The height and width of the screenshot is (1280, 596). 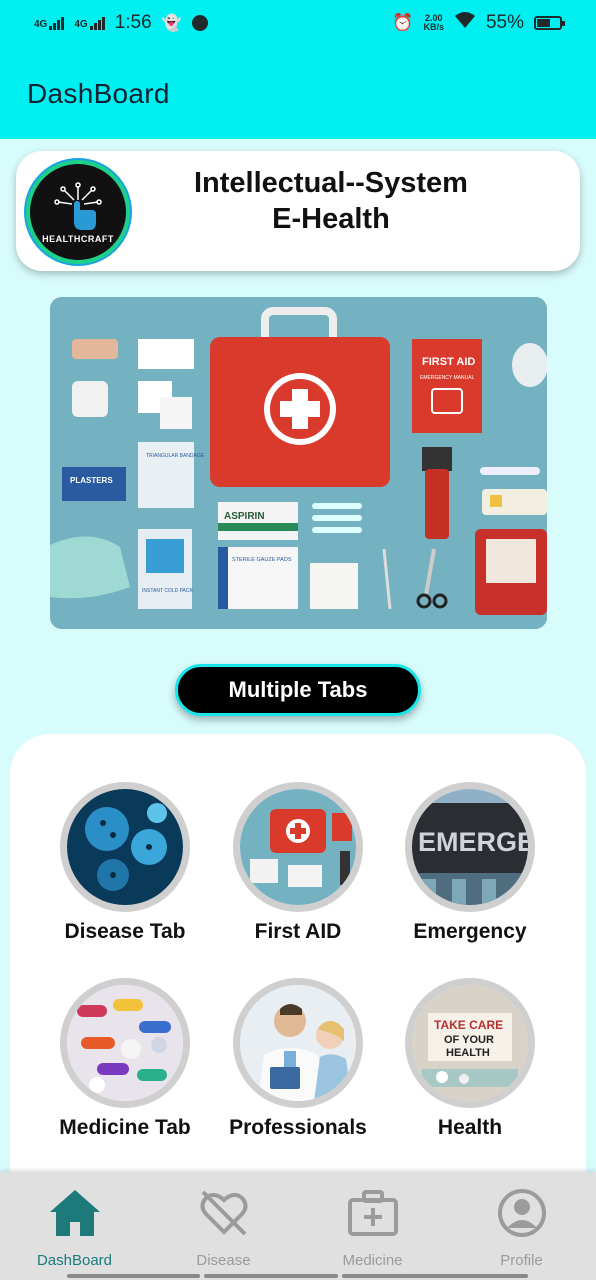 What do you see at coordinates (41, 24) in the screenshot?
I see `network-type-1: 4G` at bounding box center [41, 24].